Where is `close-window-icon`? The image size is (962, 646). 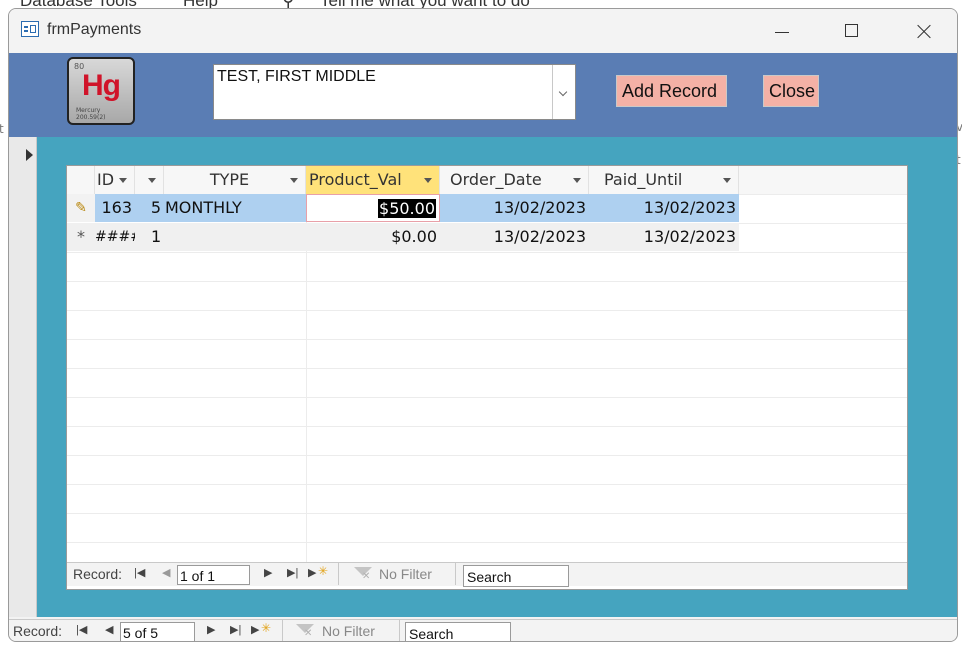
close-window-icon is located at coordinates (923, 31).